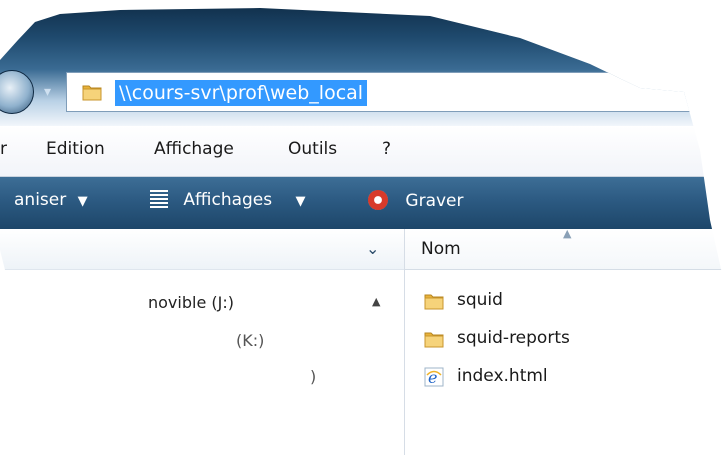  What do you see at coordinates (566, 248) in the screenshot?
I see `column-header-name: ▲ Nom` at bounding box center [566, 248].